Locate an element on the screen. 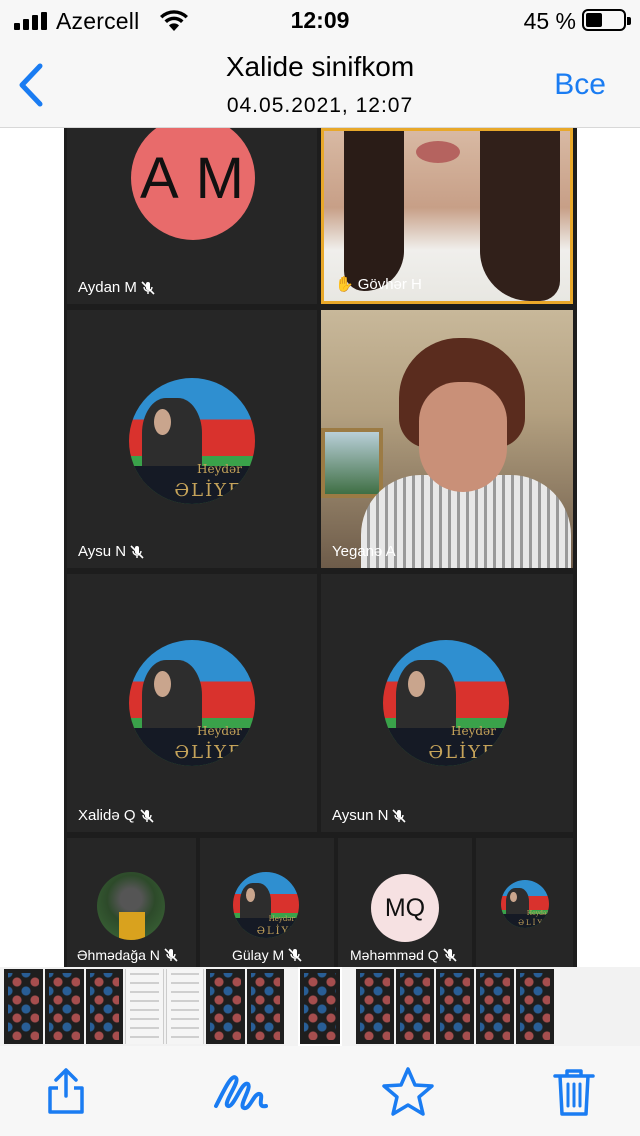  bottom-toolbar is located at coordinates (320, 1091).